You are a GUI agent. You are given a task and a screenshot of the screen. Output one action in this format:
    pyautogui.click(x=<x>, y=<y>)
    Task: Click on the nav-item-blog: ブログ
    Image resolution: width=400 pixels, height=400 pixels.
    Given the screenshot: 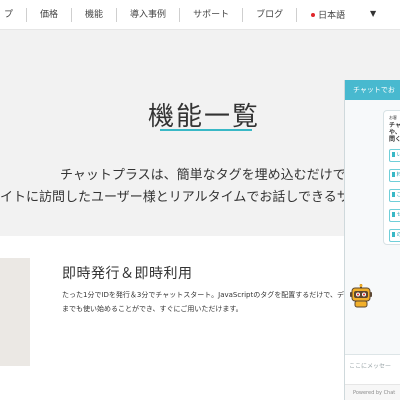 What is the action you would take?
    pyautogui.click(x=269, y=14)
    